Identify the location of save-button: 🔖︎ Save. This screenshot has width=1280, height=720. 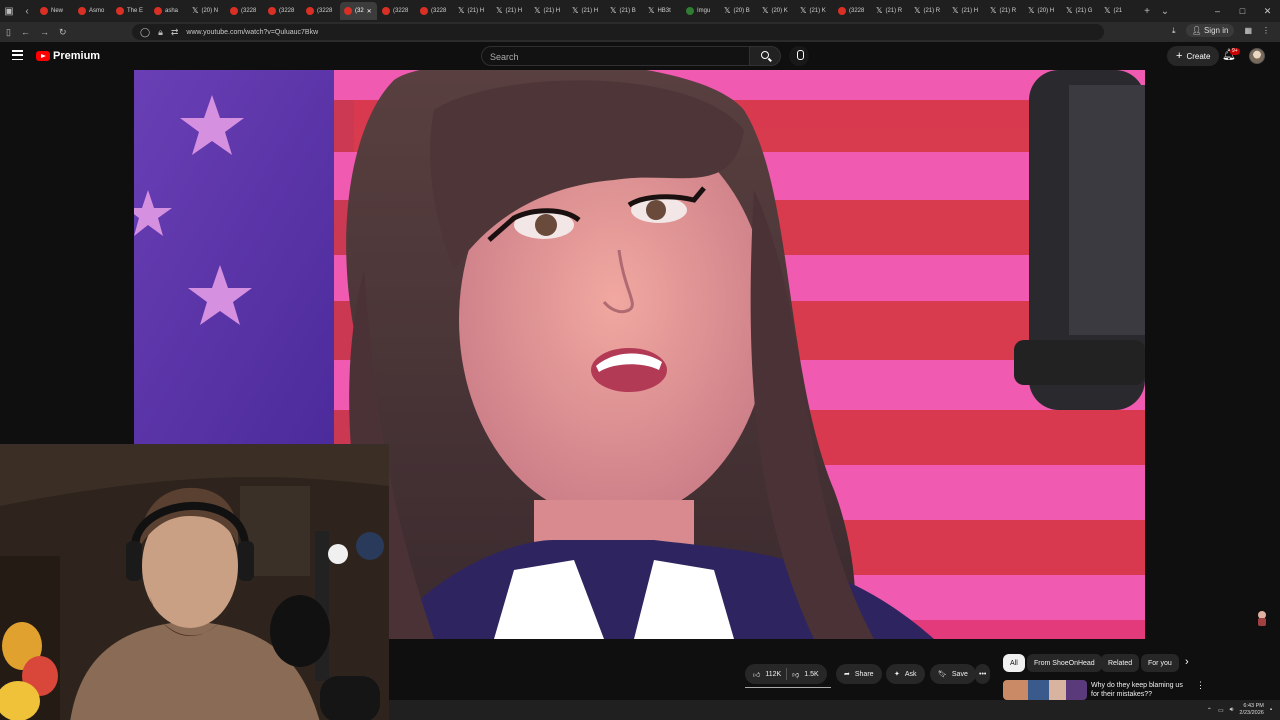
(953, 674).